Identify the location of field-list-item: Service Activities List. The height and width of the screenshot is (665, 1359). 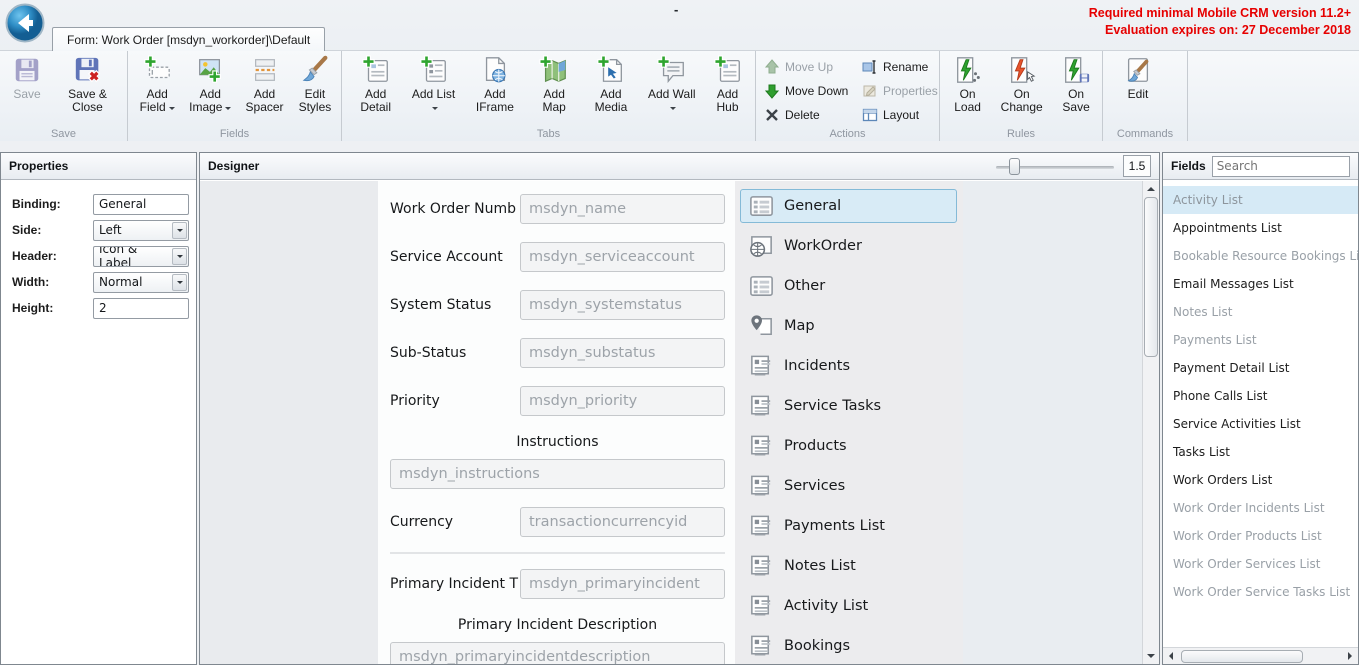
(1260, 424).